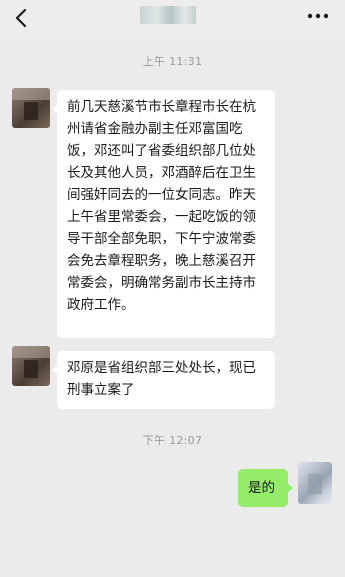 The image size is (345, 577). I want to click on more-dots-icon, so click(318, 16).